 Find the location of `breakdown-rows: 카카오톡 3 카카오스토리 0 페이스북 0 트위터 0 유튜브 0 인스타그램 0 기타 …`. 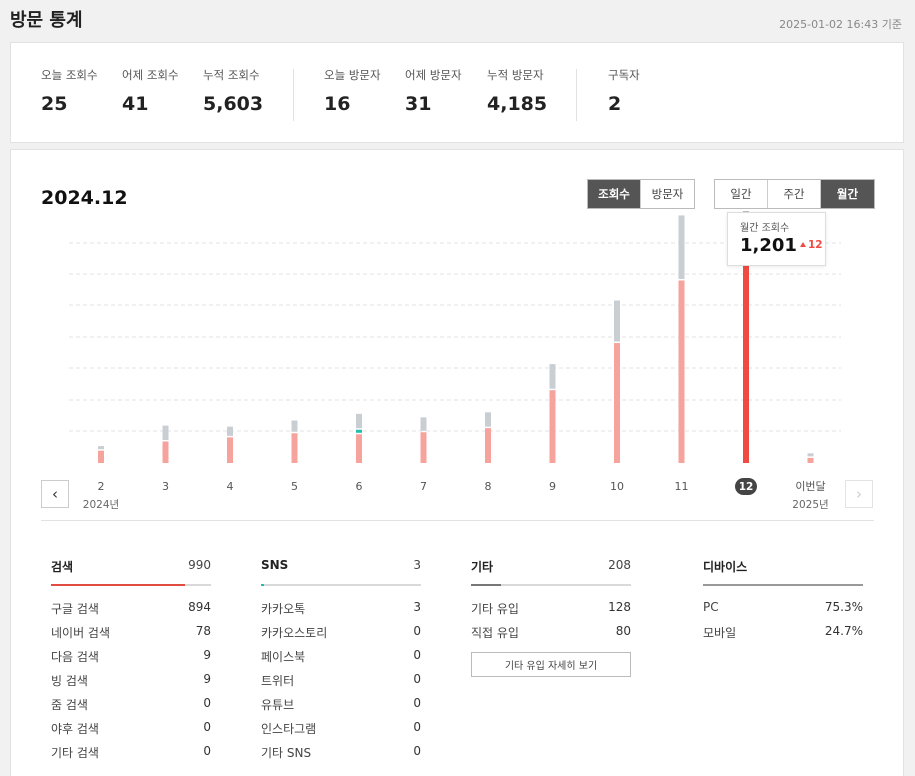

breakdown-rows: 카카오톡 3 카카오스토리 0 페이스북 0 트위터 0 유튜브 0 인스타그램 0 기타 … is located at coordinates (341, 684).